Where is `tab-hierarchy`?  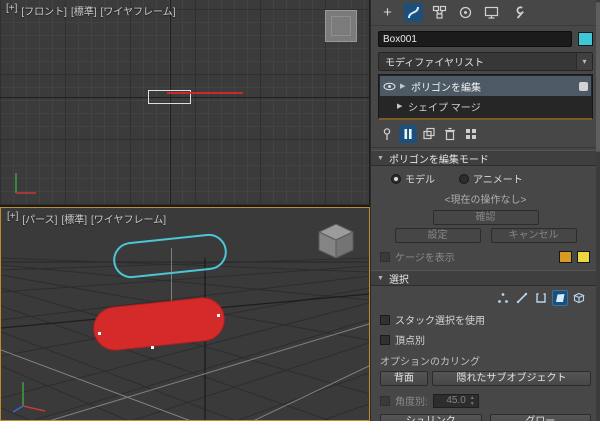 tab-hierarchy is located at coordinates (439, 12).